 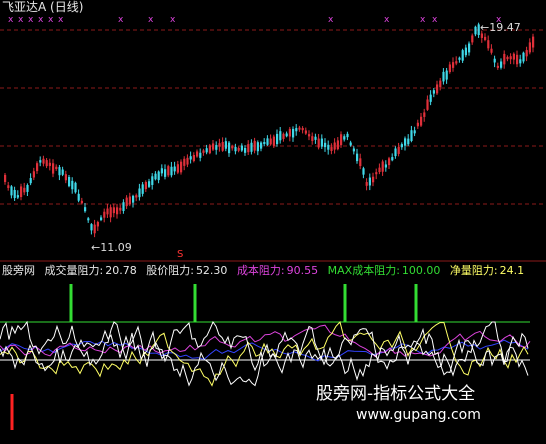 What do you see at coordinates (265, 341) in the screenshot?
I see `line-magenta-cost` at bounding box center [265, 341].